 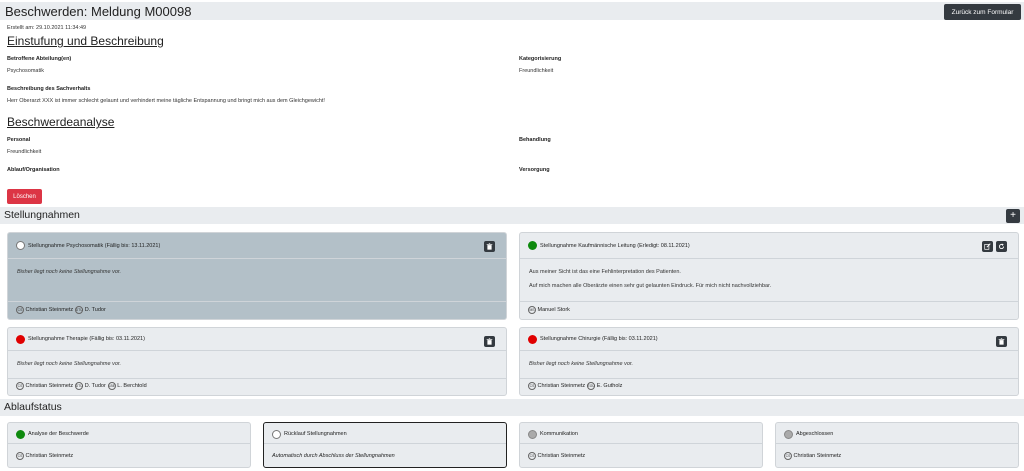 I want to click on stellungnahmen-bar: Stellungnahmen +, so click(x=512, y=215).